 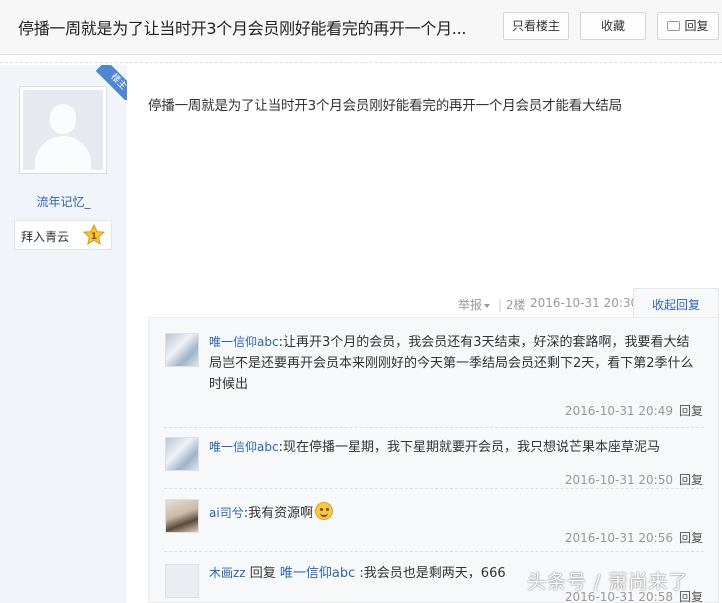 I want to click on smiley-emoji-icon, so click(x=324, y=511).